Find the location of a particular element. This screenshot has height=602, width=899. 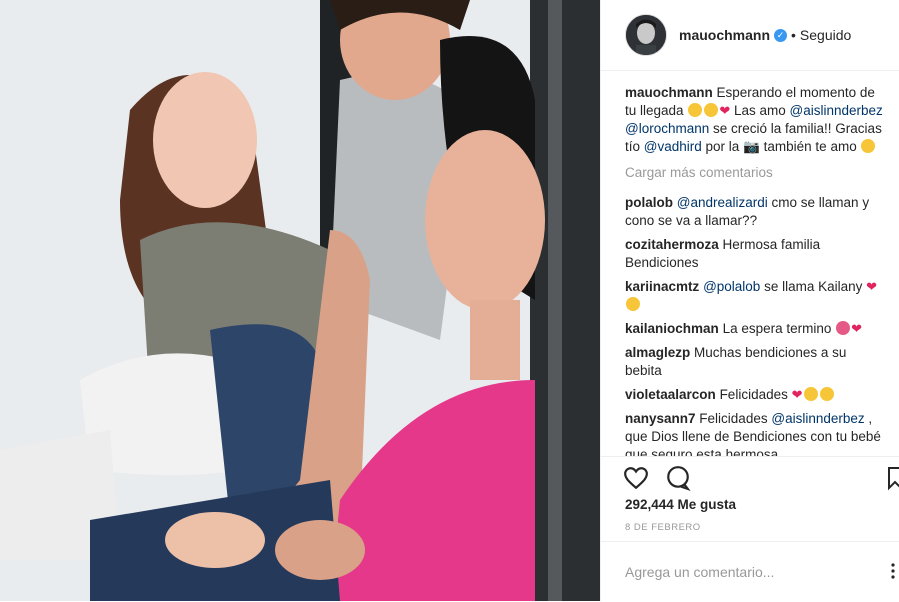

post-date: 8 DE FEBRERO is located at coordinates (663, 527).